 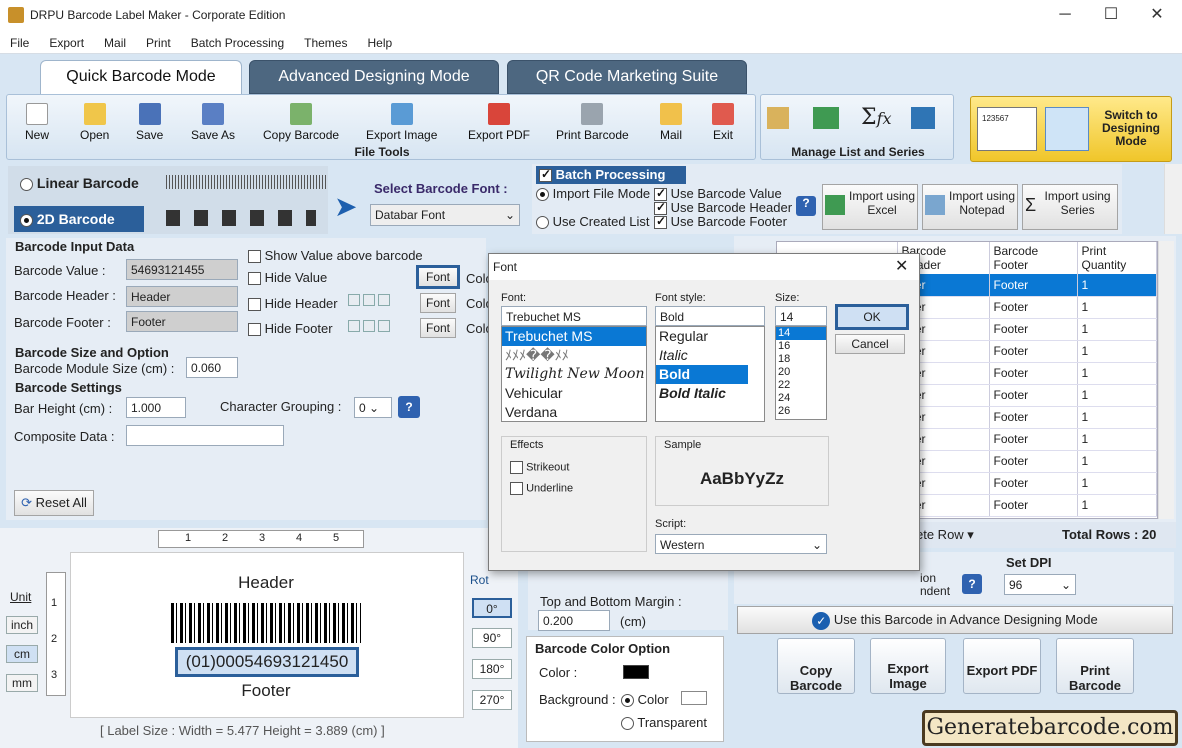 I want to click on use-barcode-footer-checkbox: Use Barcode Footer, so click(x=720, y=222).